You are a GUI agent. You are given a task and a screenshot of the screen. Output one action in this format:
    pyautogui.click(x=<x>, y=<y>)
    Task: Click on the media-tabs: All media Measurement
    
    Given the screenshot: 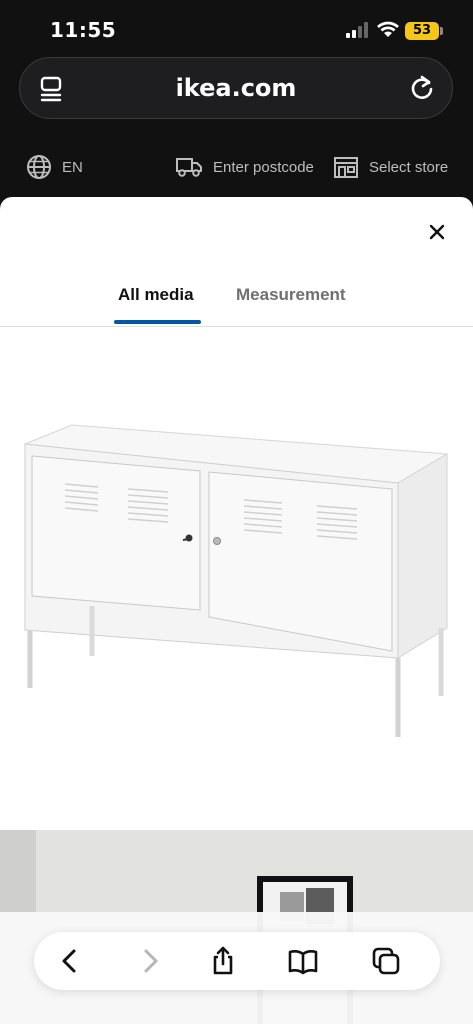 What is the action you would take?
    pyautogui.click(x=236, y=297)
    